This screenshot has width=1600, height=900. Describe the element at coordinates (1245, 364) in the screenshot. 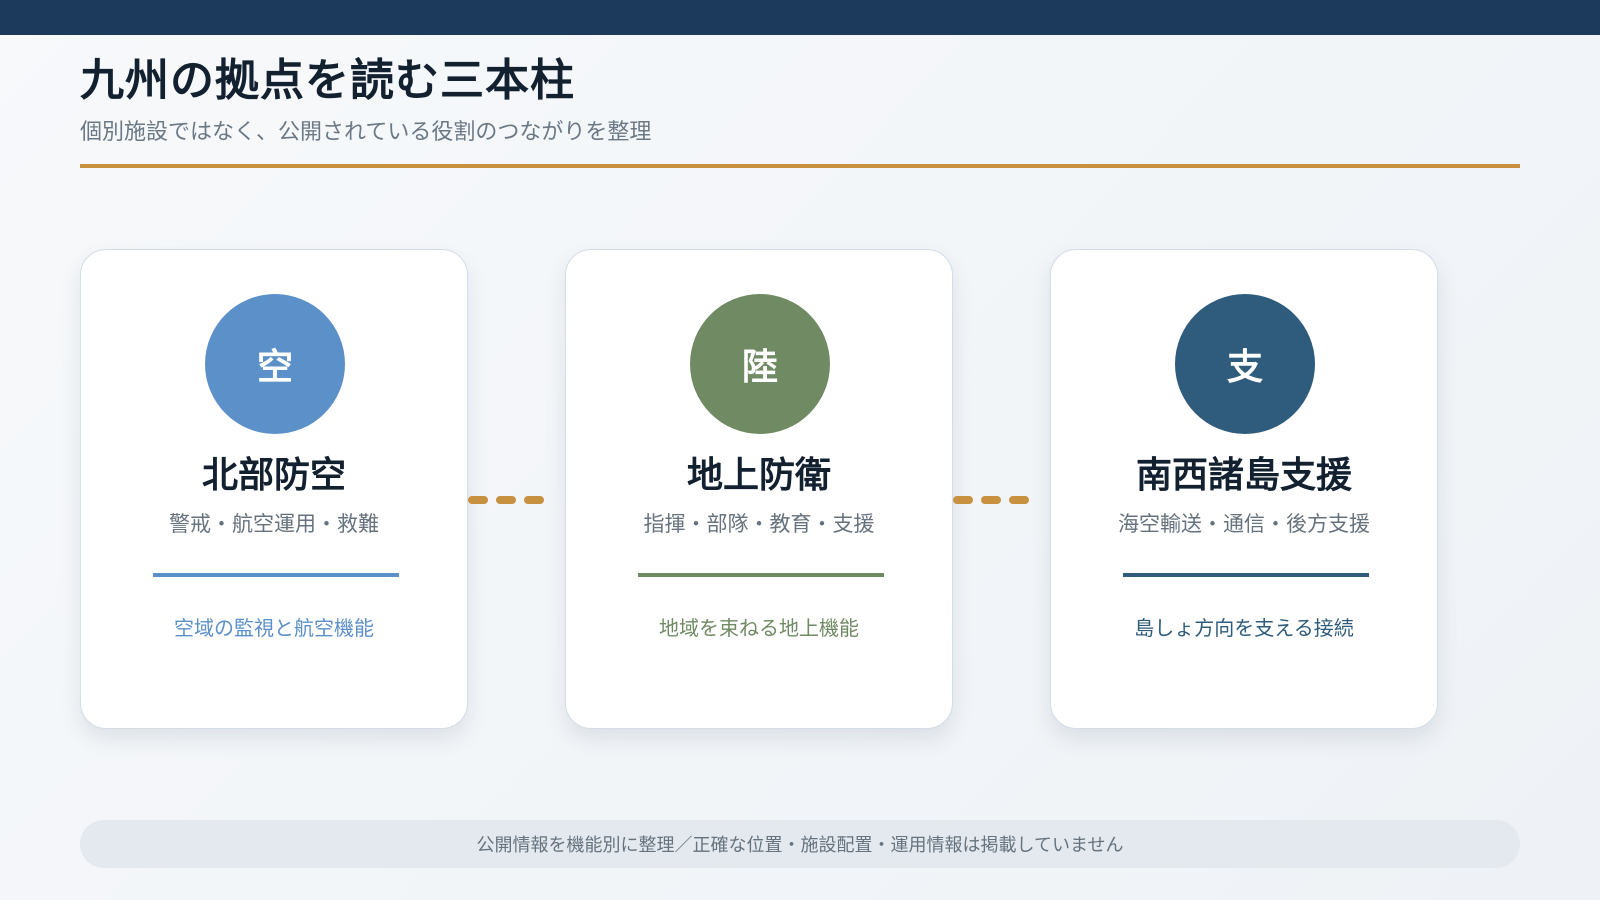

I see `support-badge-icon: 支` at that location.